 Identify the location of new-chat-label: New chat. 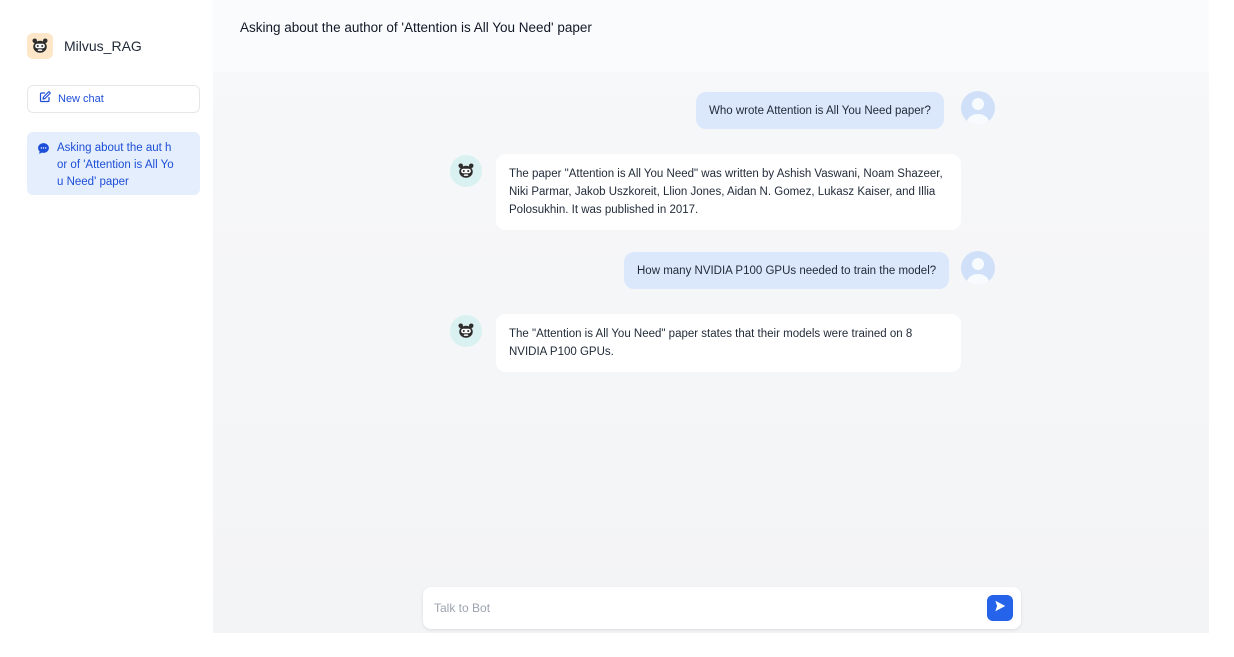
(81, 99).